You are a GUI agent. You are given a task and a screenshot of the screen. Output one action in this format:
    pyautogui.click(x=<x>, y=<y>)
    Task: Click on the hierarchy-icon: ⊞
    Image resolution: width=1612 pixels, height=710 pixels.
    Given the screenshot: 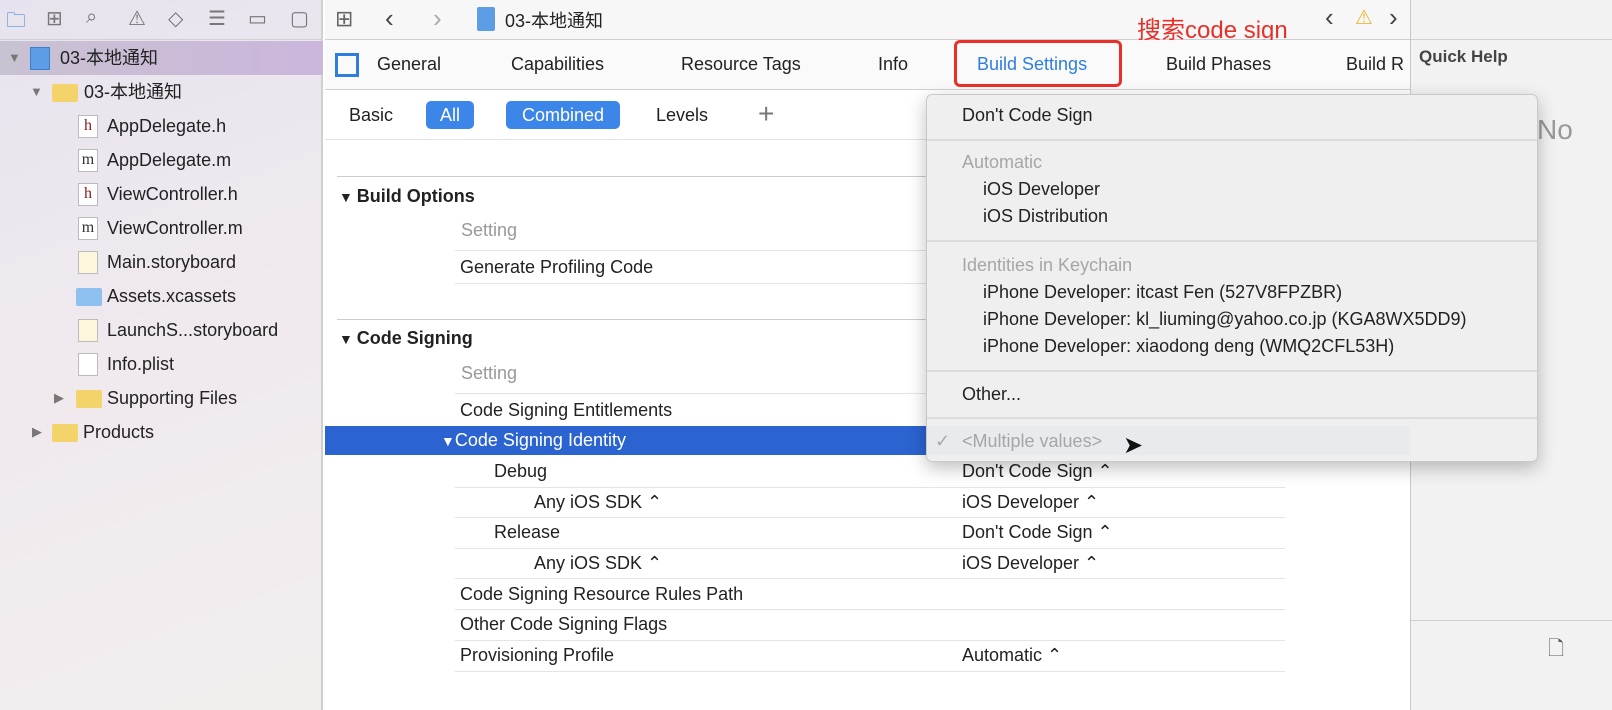 What is the action you would take?
    pyautogui.click(x=54, y=18)
    